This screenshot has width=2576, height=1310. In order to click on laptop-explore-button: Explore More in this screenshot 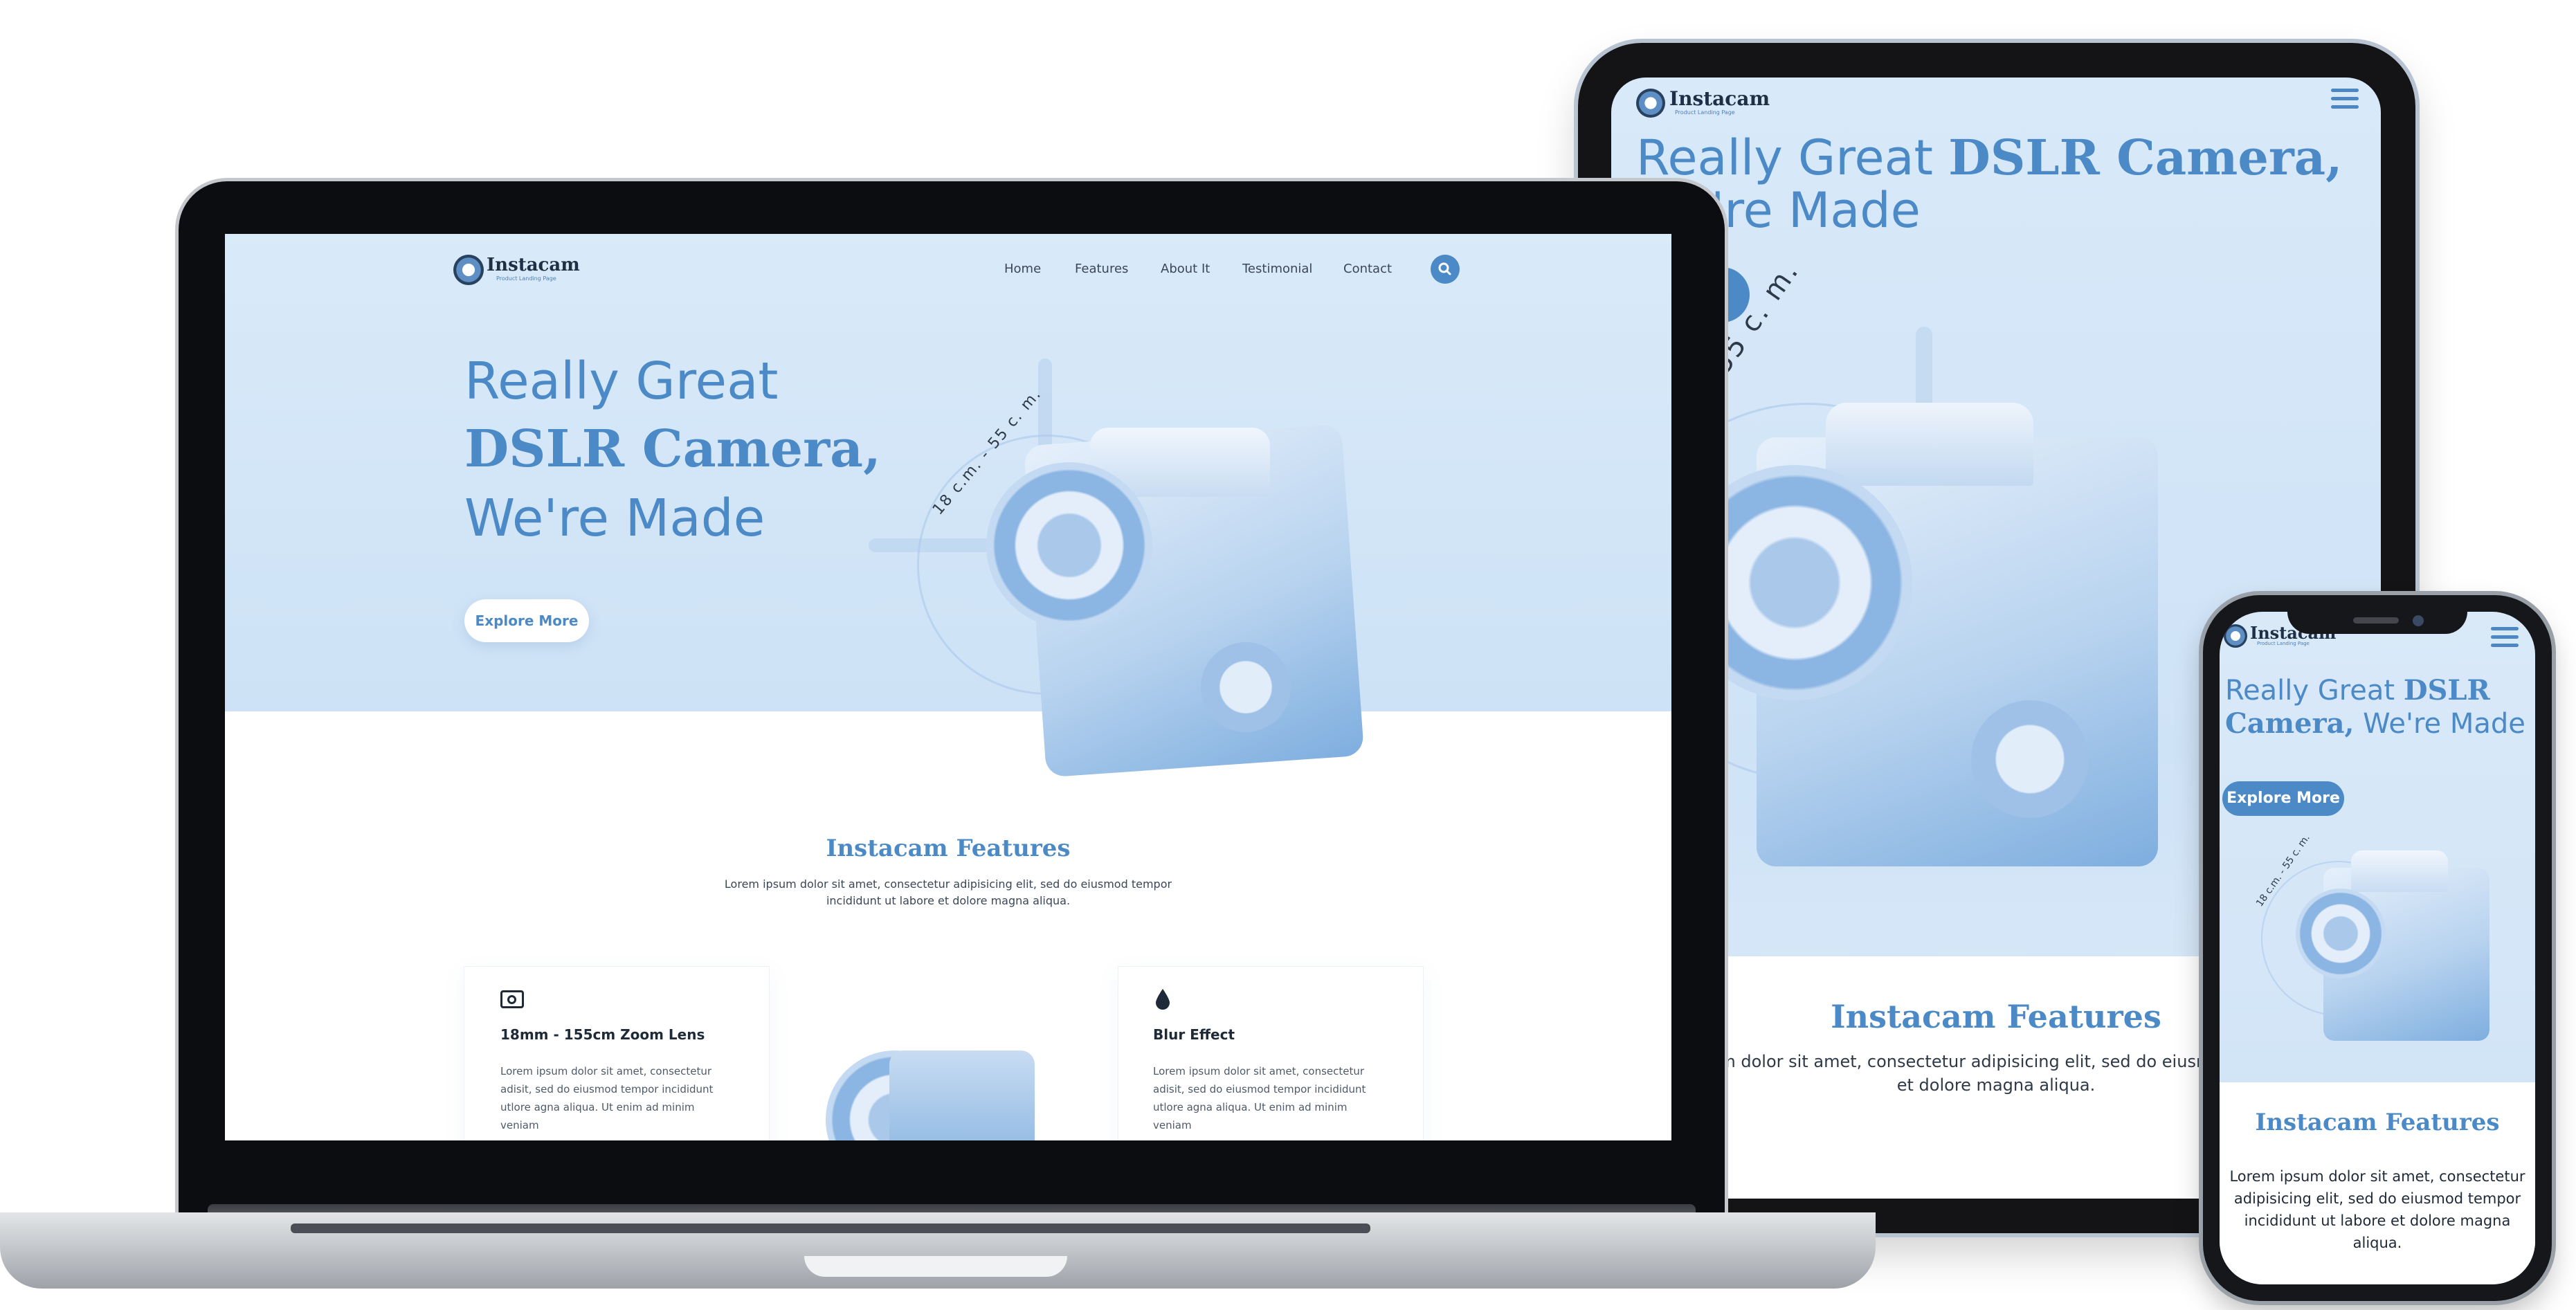, I will do `click(526, 620)`.